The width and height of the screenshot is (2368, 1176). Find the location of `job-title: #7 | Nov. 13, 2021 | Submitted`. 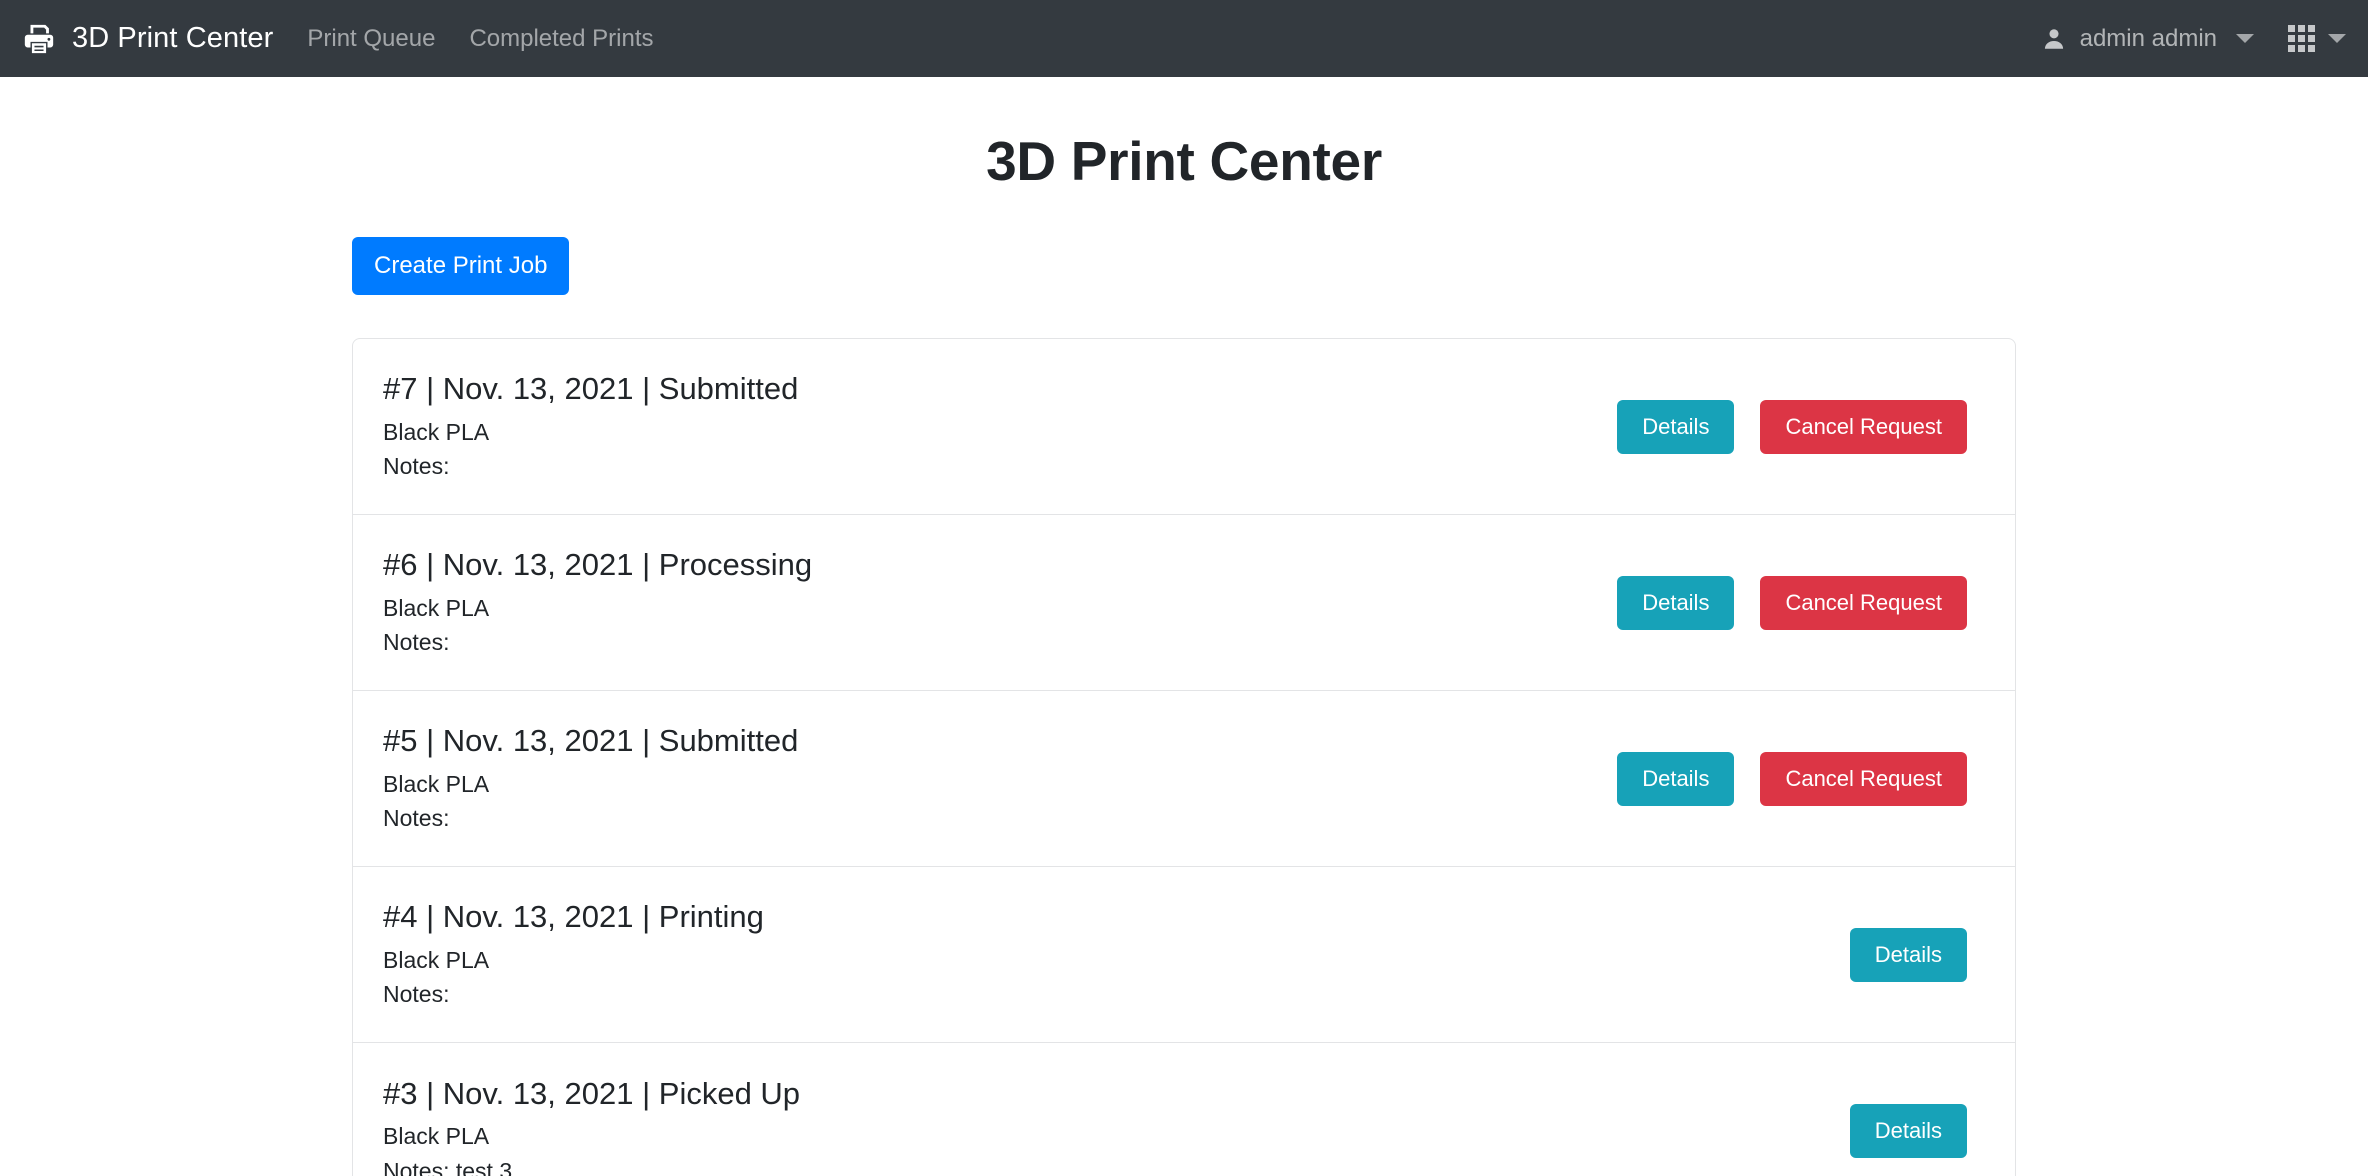

job-title: #7 | Nov. 13, 2021 | Submitted is located at coordinates (591, 389).